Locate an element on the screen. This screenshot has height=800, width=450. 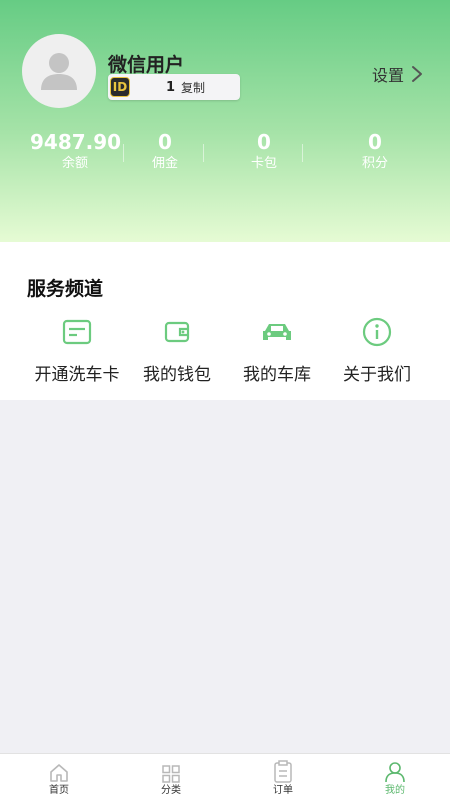
copy-id-button: 复制 is located at coordinates (193, 87).